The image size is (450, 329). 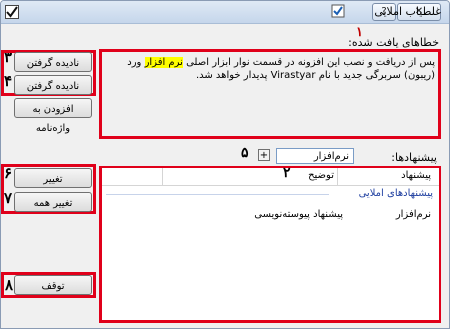 I want to click on suggestion-input: نرم‌افزار, so click(x=315, y=156).